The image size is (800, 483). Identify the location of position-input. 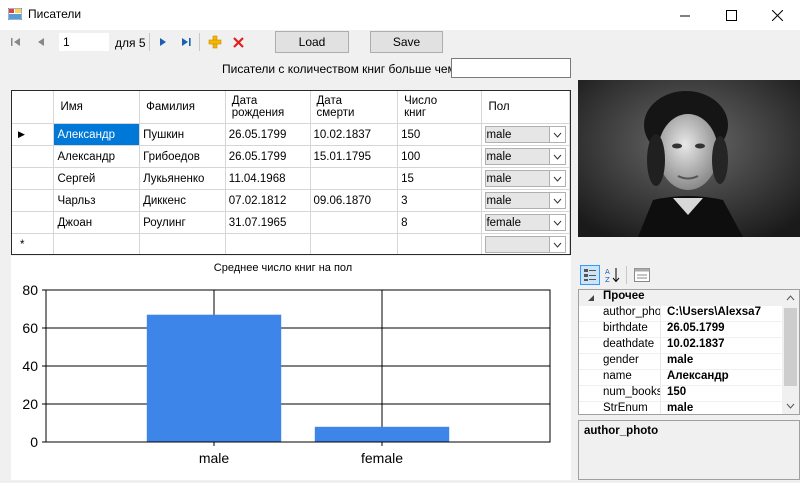
(84, 42).